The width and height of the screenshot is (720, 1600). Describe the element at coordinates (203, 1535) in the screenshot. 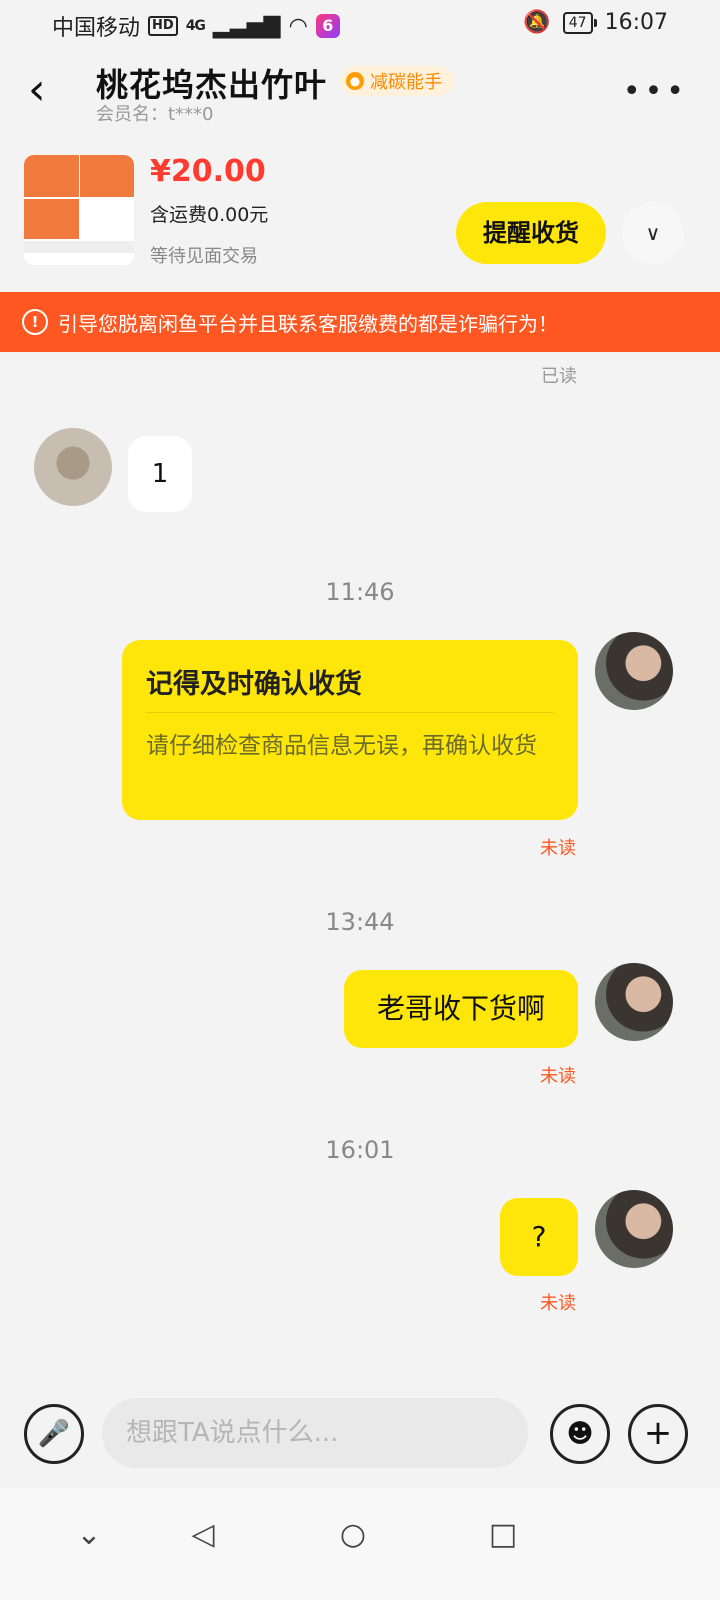

I see `nav-back-triangle-icon: ◁` at that location.